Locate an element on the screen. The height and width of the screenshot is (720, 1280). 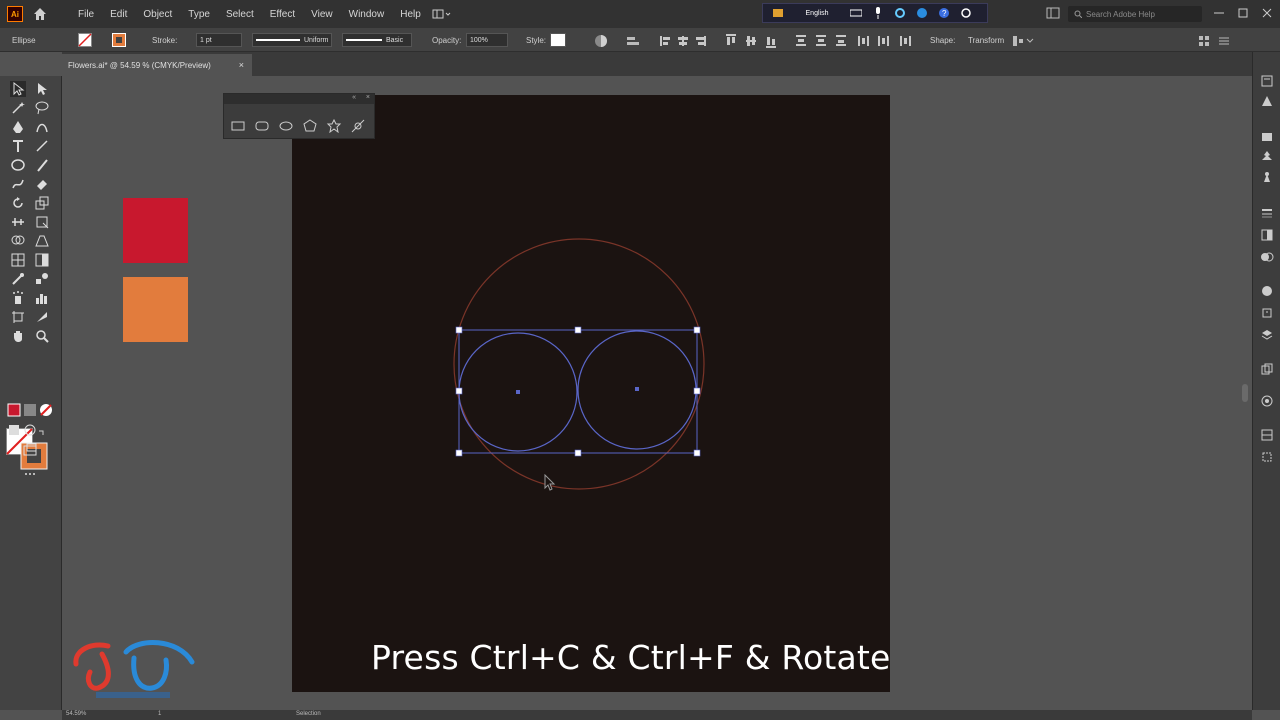
draw-normal-icon is located at coordinates (14, 430).